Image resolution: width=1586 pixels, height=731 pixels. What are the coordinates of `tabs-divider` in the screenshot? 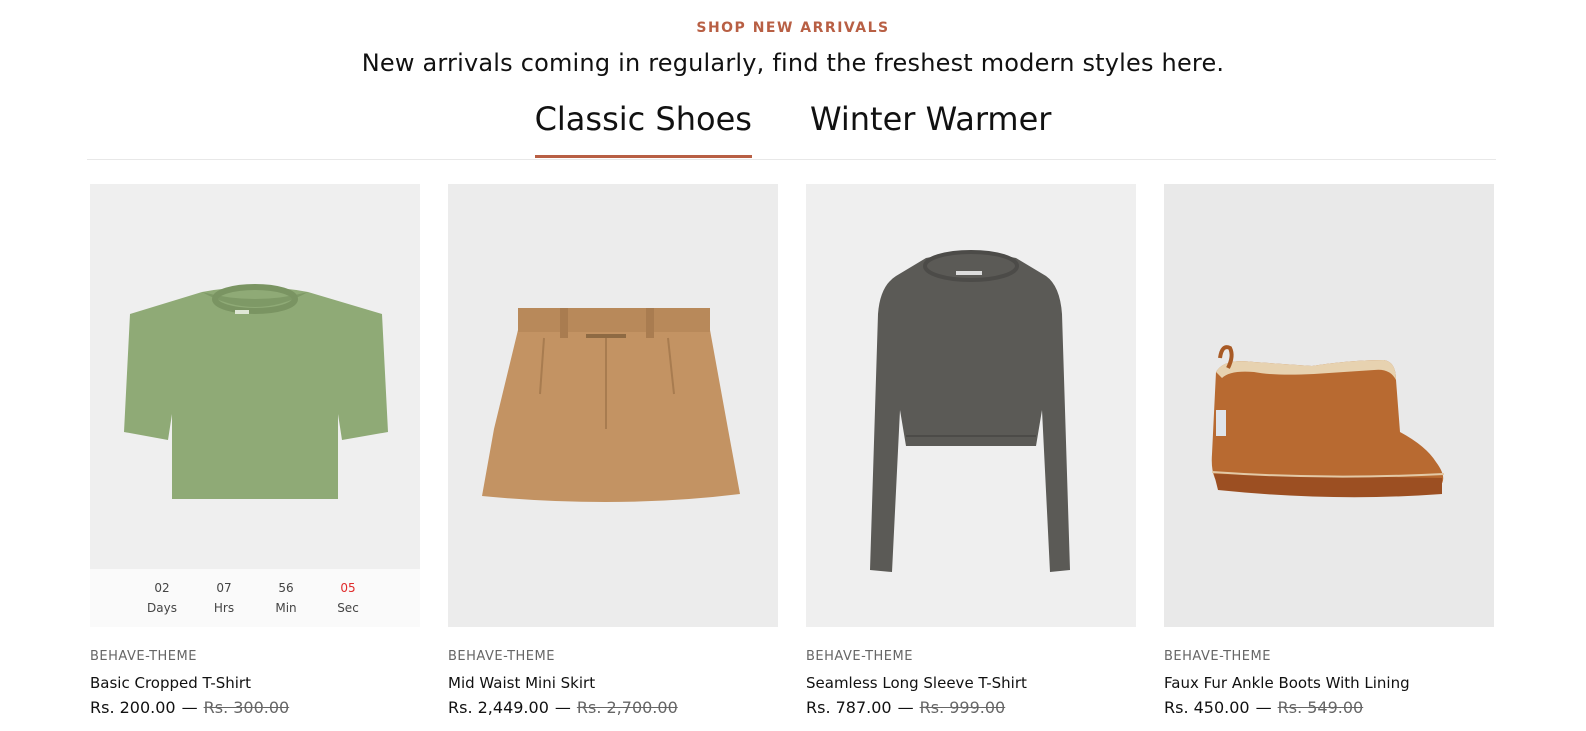 It's located at (791, 159).